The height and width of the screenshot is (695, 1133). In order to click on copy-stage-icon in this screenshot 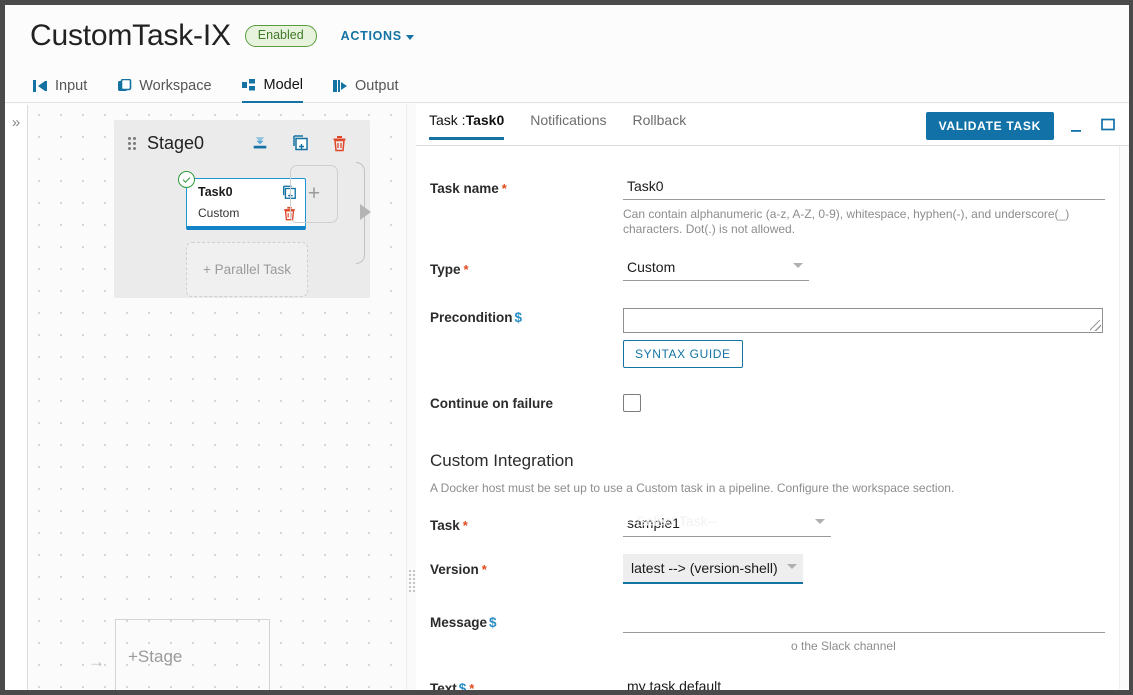, I will do `click(300, 143)`.